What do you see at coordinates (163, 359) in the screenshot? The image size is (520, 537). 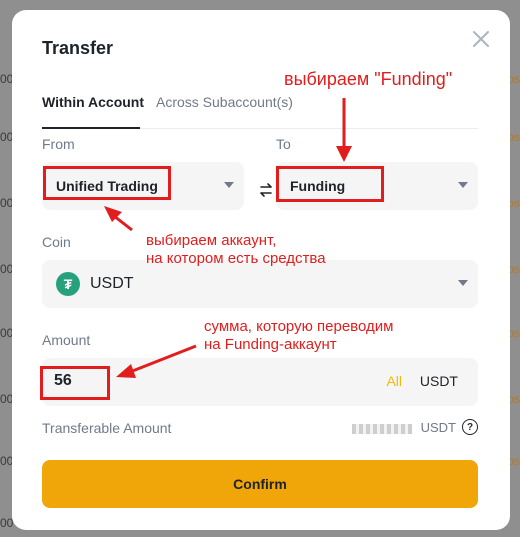 I see `arrow-to-amount` at bounding box center [163, 359].